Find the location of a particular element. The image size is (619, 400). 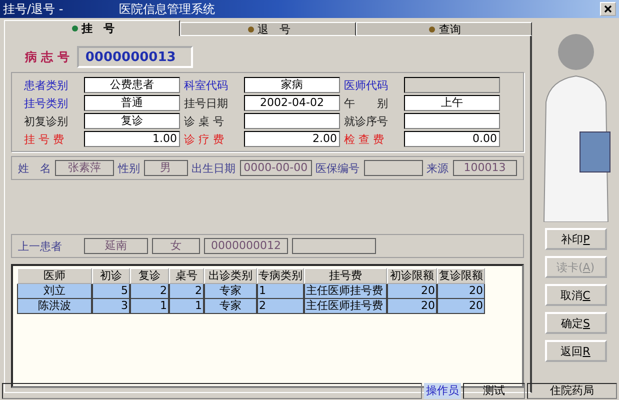

input-field: 家病 is located at coordinates (292, 85).